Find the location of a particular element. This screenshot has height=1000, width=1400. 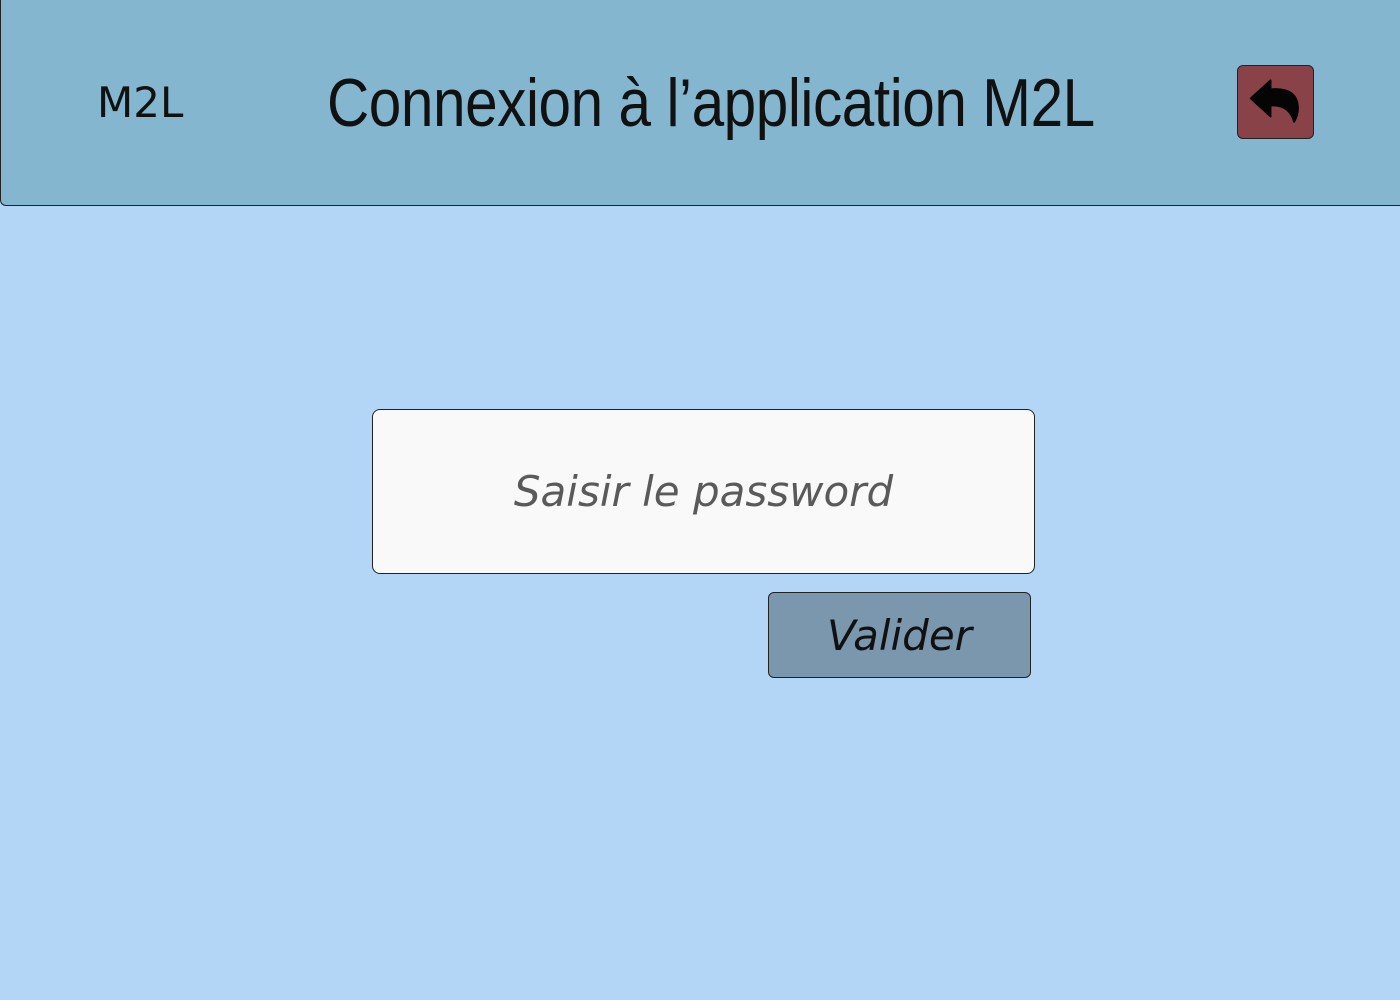

password-input is located at coordinates (703, 491).